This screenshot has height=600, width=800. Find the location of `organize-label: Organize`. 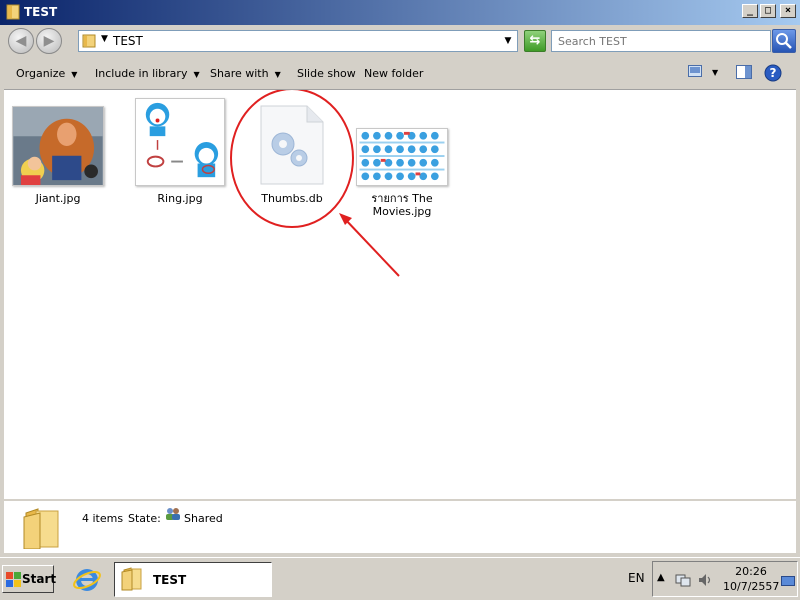

organize-label: Organize is located at coordinates (41, 73).